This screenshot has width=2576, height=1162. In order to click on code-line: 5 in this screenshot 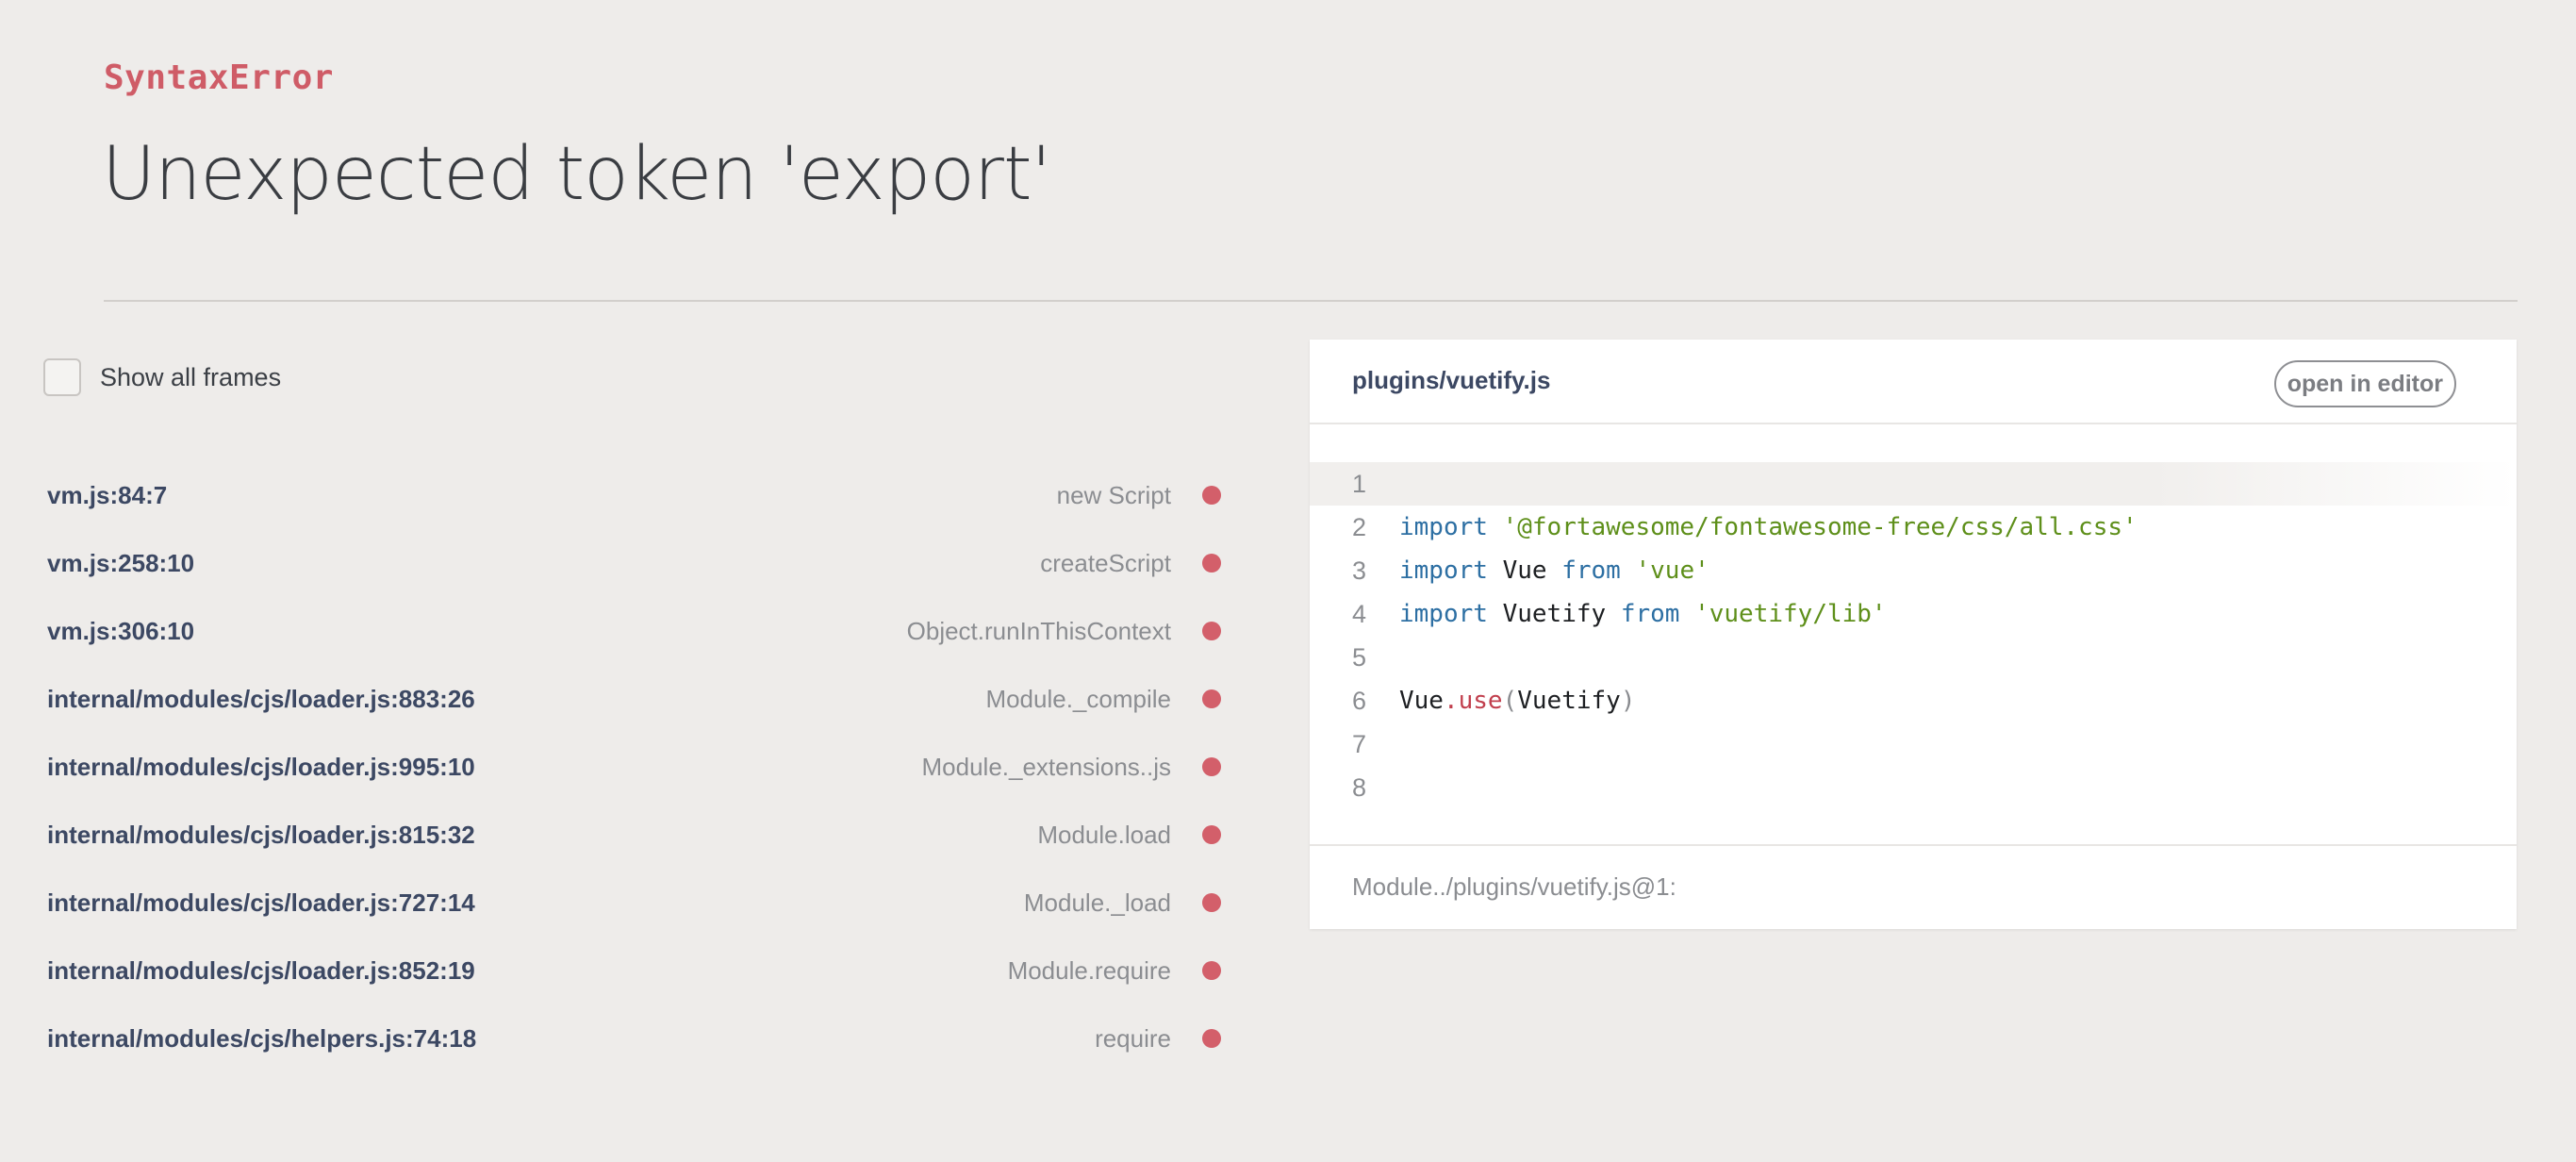, I will do `click(1913, 658)`.